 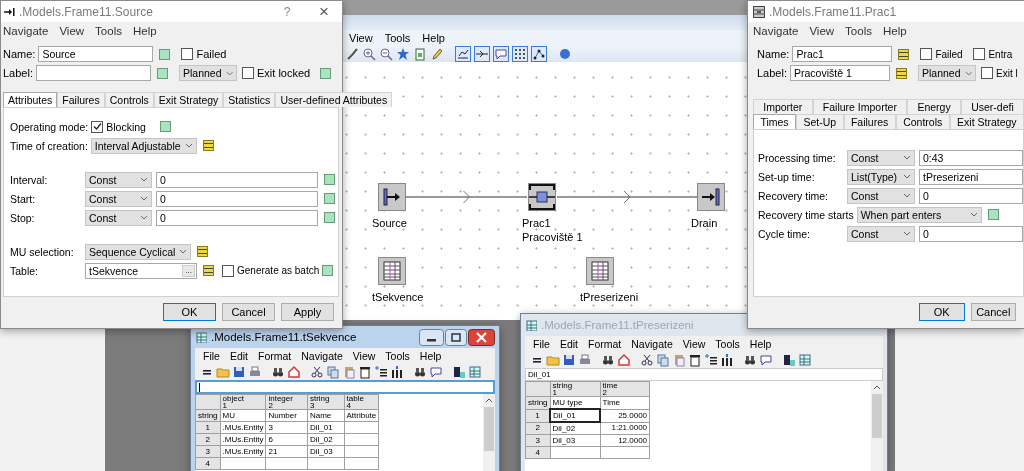 What do you see at coordinates (392, 197) in the screenshot?
I see `source-block-icon` at bounding box center [392, 197].